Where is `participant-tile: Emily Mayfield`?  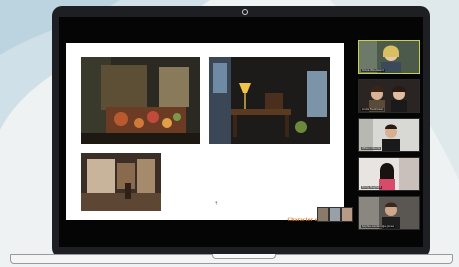 participant-tile: Emily Mayfield is located at coordinates (389, 174).